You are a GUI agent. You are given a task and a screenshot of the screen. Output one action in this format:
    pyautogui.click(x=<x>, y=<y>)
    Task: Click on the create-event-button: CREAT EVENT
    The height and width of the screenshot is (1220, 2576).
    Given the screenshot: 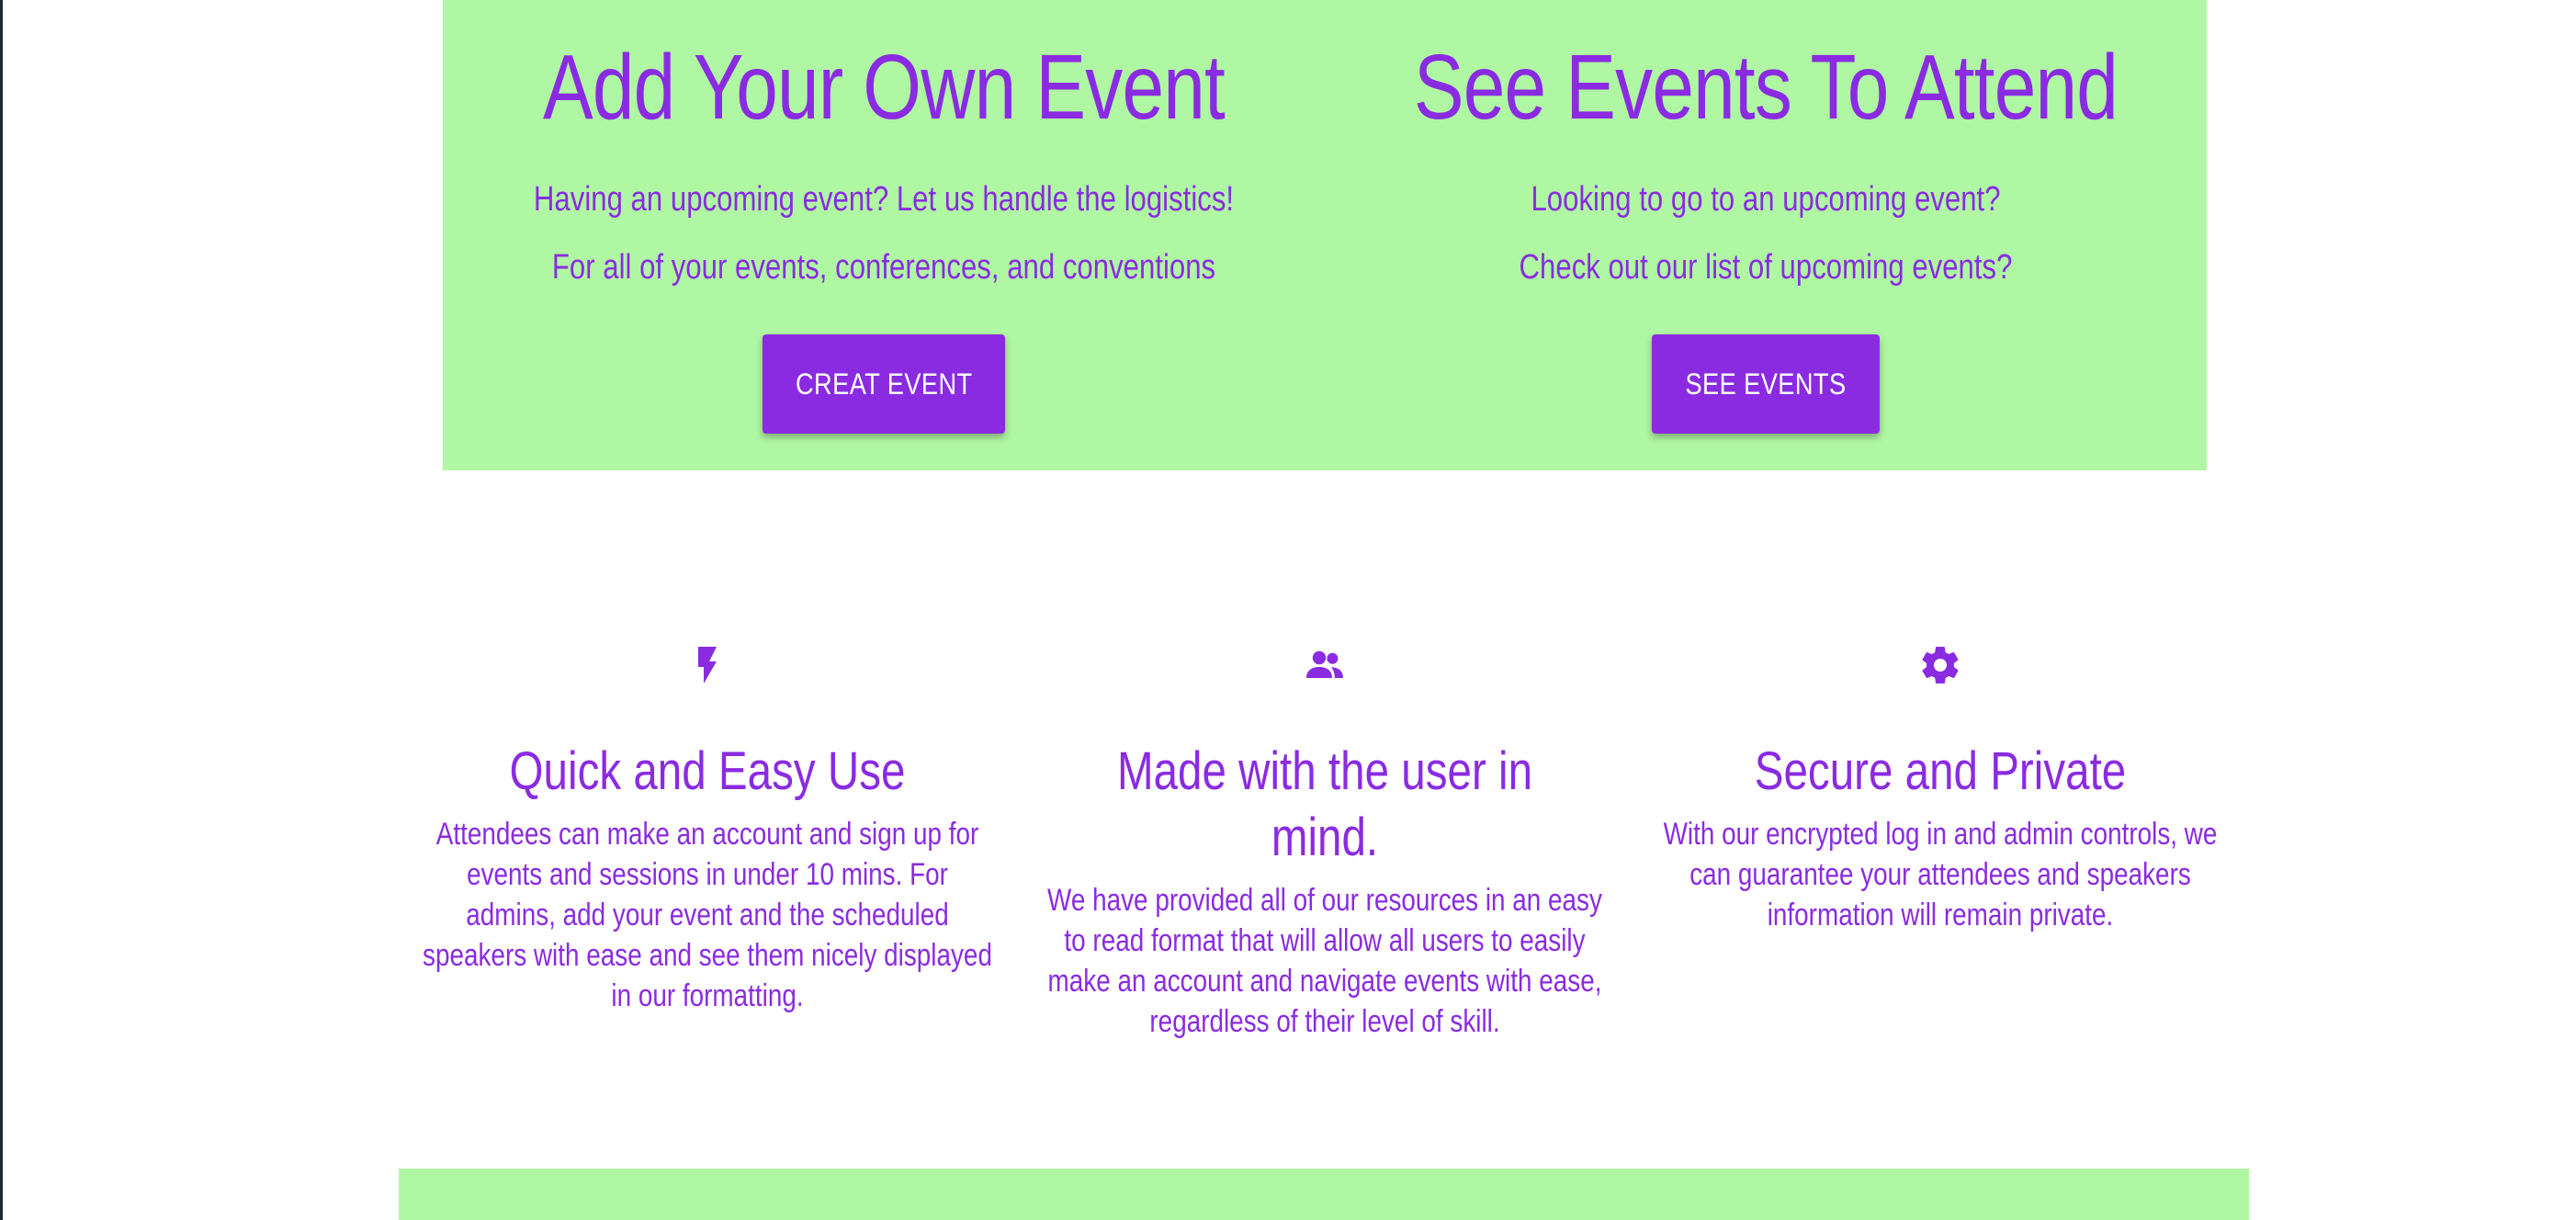 What is the action you would take?
    pyautogui.click(x=884, y=384)
    